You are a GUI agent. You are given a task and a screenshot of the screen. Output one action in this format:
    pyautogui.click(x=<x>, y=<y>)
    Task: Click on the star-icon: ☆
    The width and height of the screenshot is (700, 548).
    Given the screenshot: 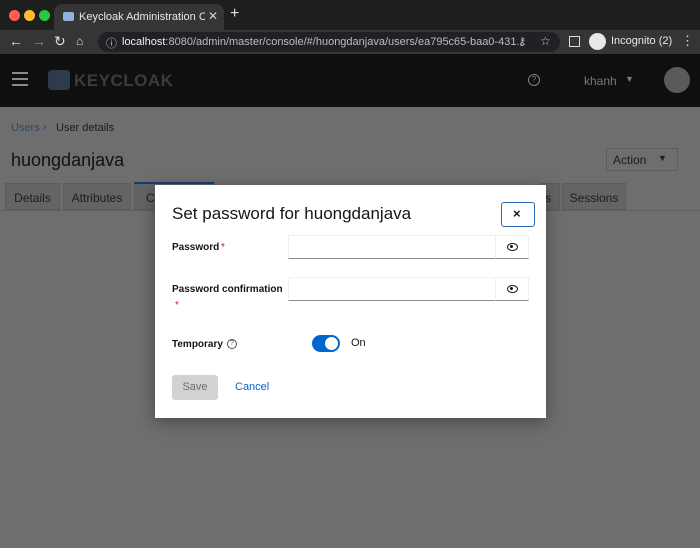 What is the action you would take?
    pyautogui.click(x=545, y=41)
    